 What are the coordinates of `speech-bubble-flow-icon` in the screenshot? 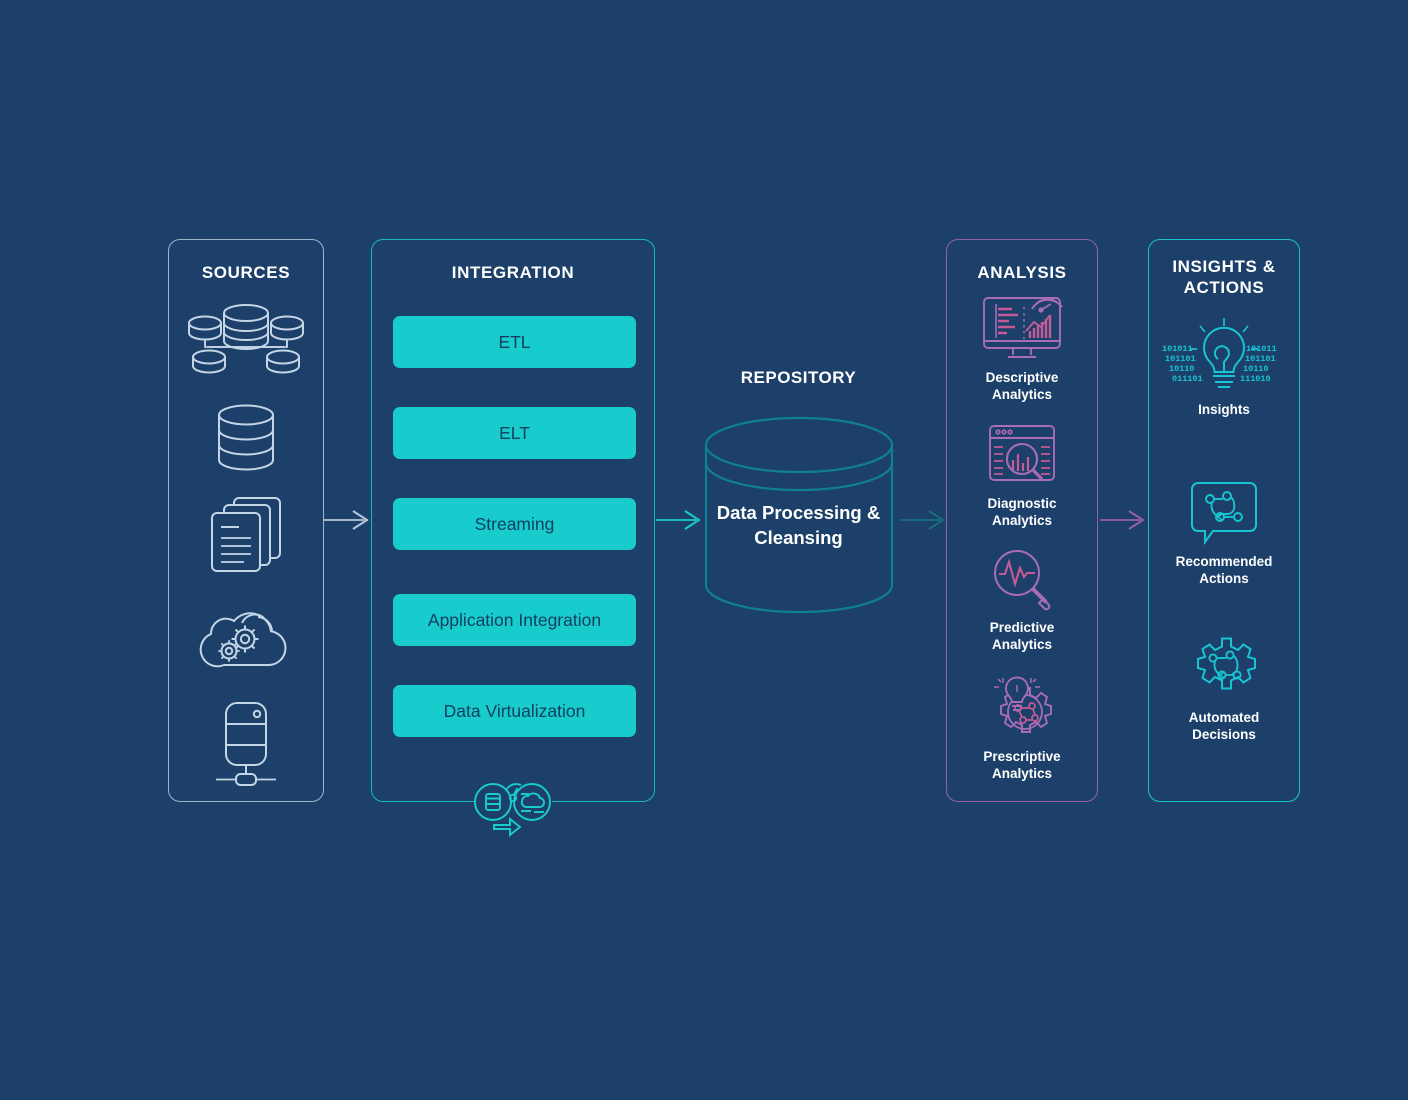 It's located at (1224, 513).